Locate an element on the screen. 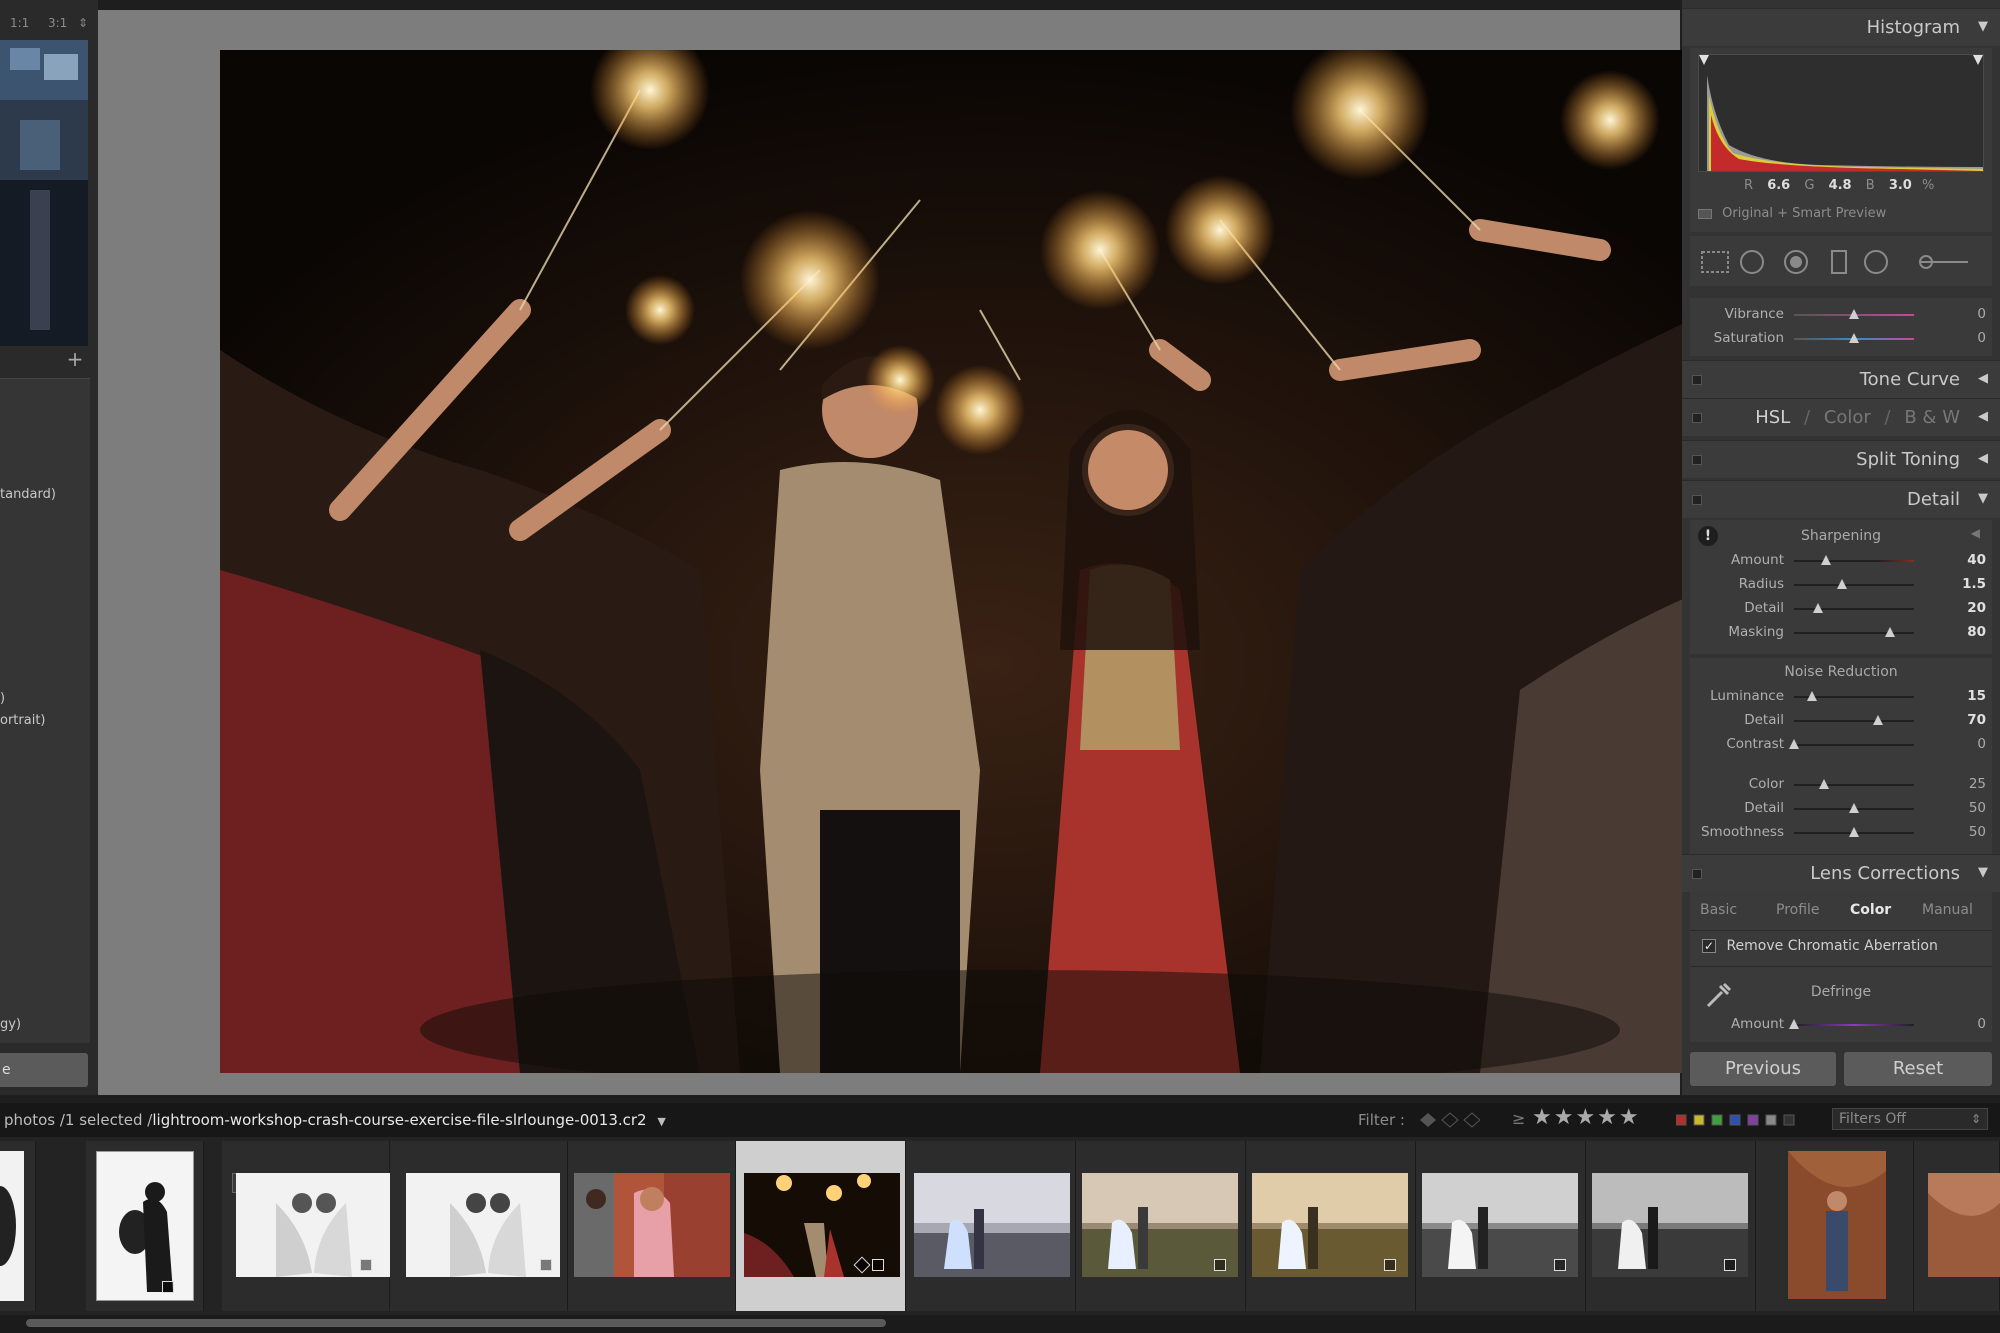  reset-button: Reset is located at coordinates (1918, 1069).